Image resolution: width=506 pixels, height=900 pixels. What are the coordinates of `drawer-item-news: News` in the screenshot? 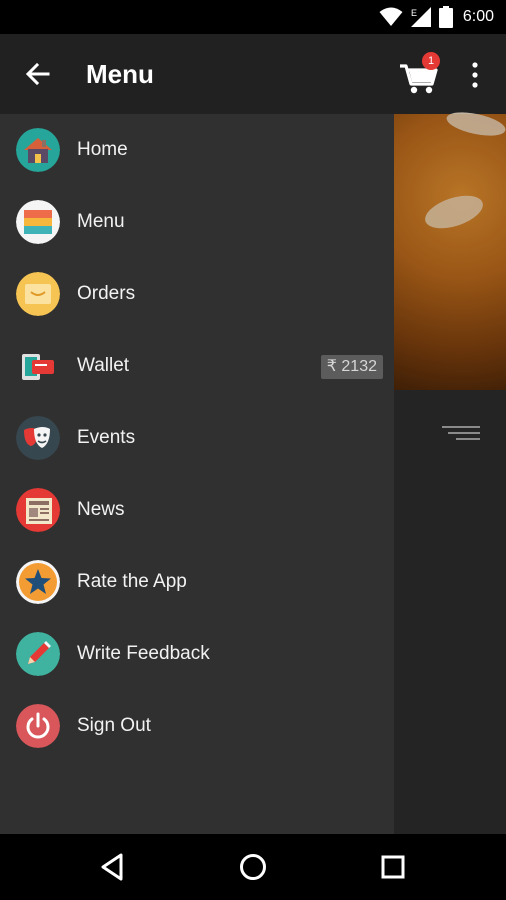 It's located at (197, 510).